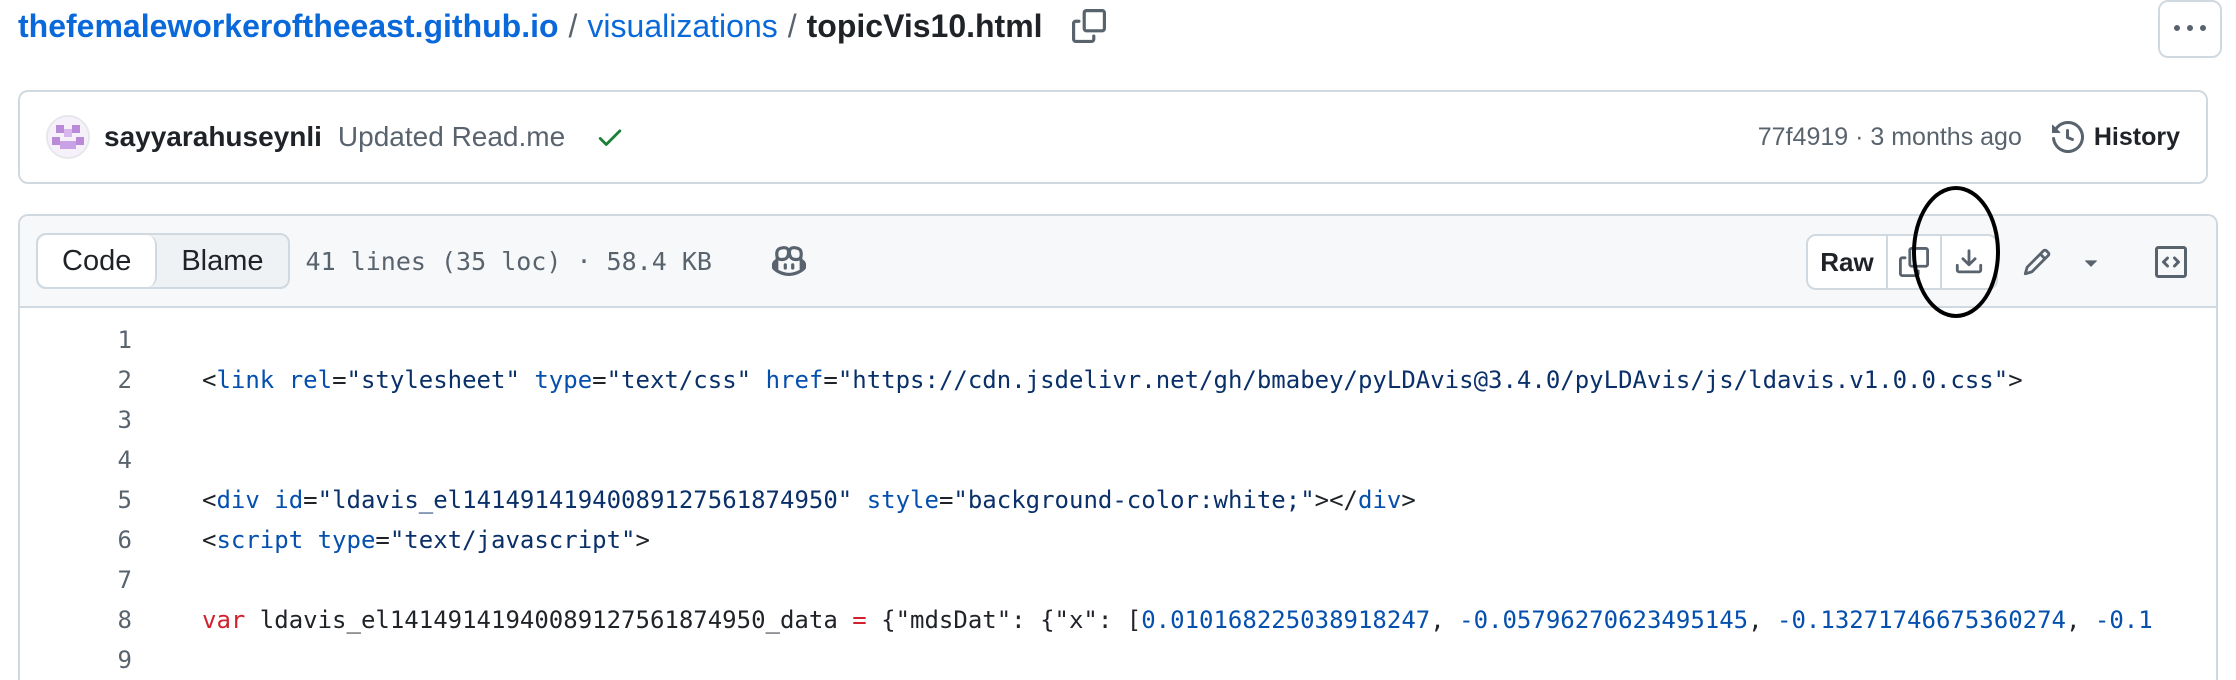 The image size is (2236, 680). Describe the element at coordinates (245, 380) in the screenshot. I see `code-token: link` at that location.